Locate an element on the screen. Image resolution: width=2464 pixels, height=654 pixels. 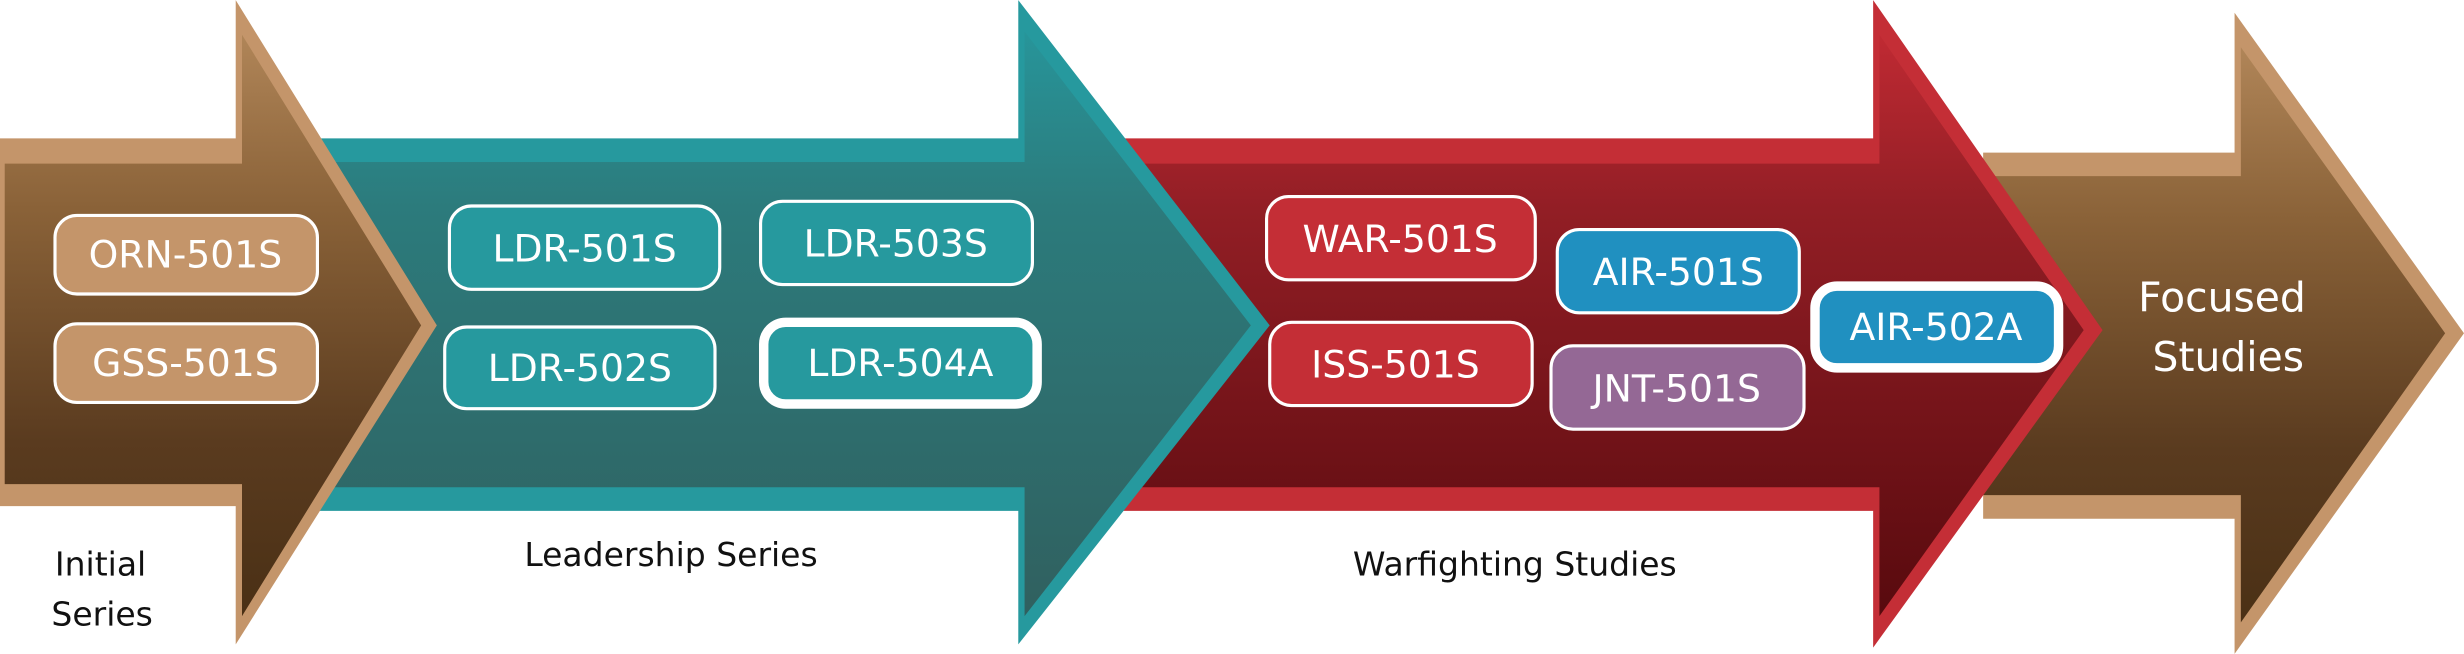
course-jnt-501s: JNT-501S is located at coordinates (1677, 387).